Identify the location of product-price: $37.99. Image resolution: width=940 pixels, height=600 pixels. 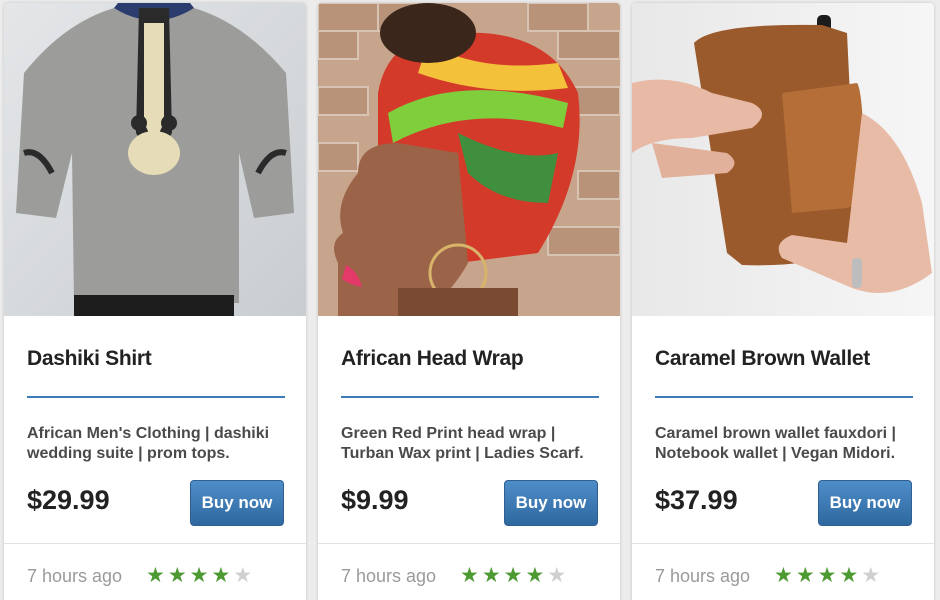
(696, 500).